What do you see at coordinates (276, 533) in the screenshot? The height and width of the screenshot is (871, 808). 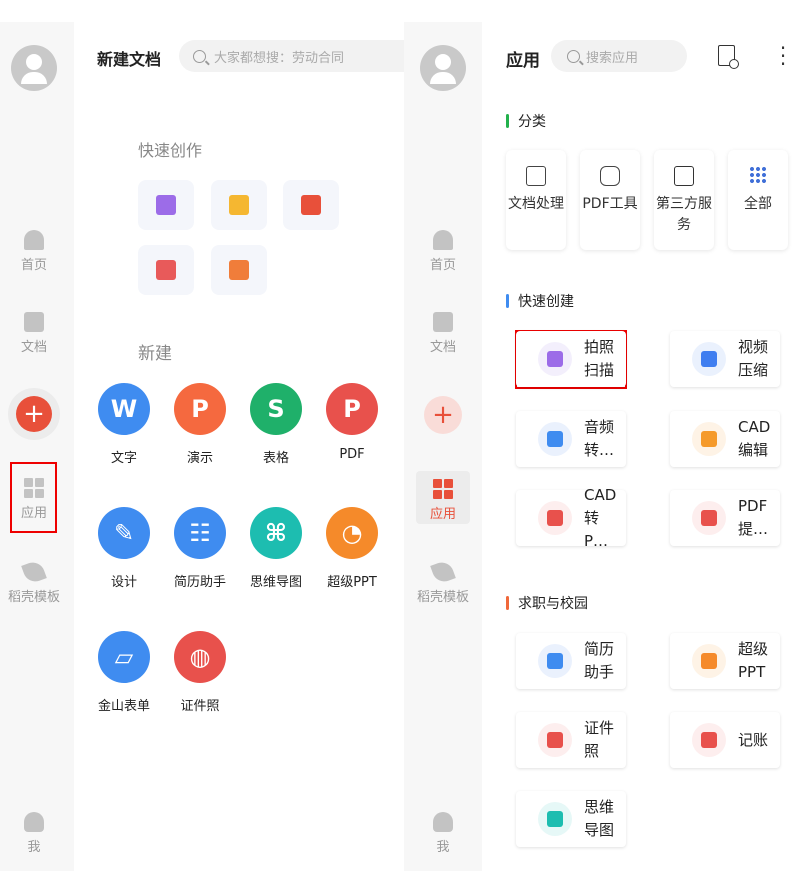 I see `app-icon: ⌘` at bounding box center [276, 533].